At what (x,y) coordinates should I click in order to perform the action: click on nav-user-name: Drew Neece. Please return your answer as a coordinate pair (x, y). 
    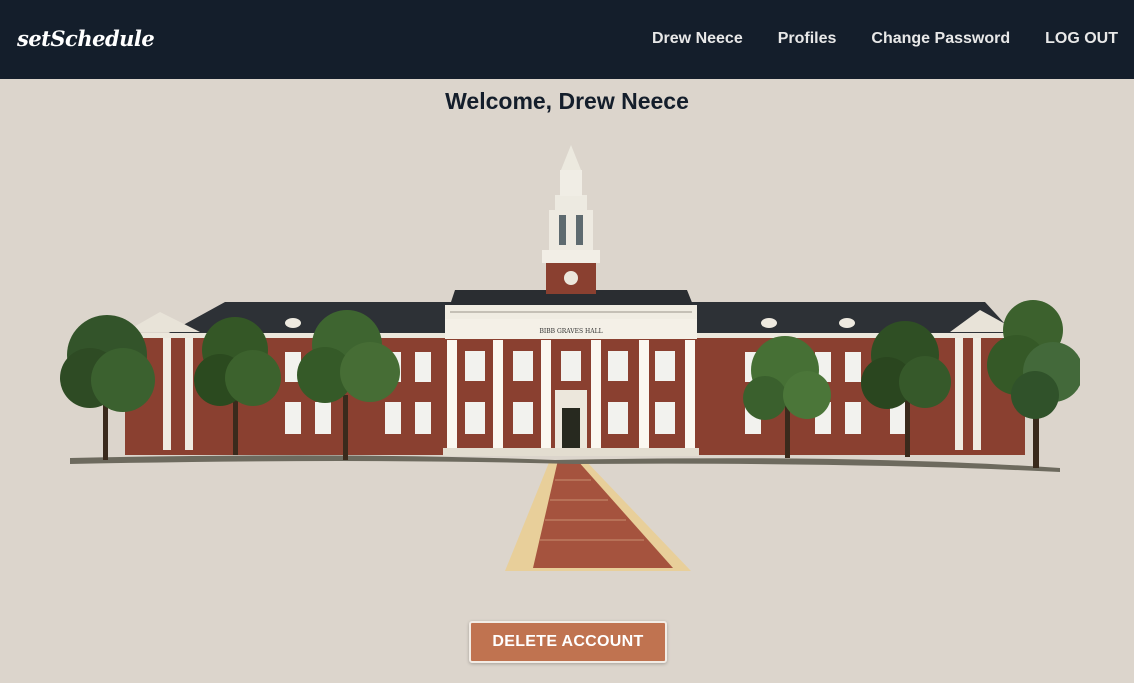
    Looking at the image, I should click on (697, 39).